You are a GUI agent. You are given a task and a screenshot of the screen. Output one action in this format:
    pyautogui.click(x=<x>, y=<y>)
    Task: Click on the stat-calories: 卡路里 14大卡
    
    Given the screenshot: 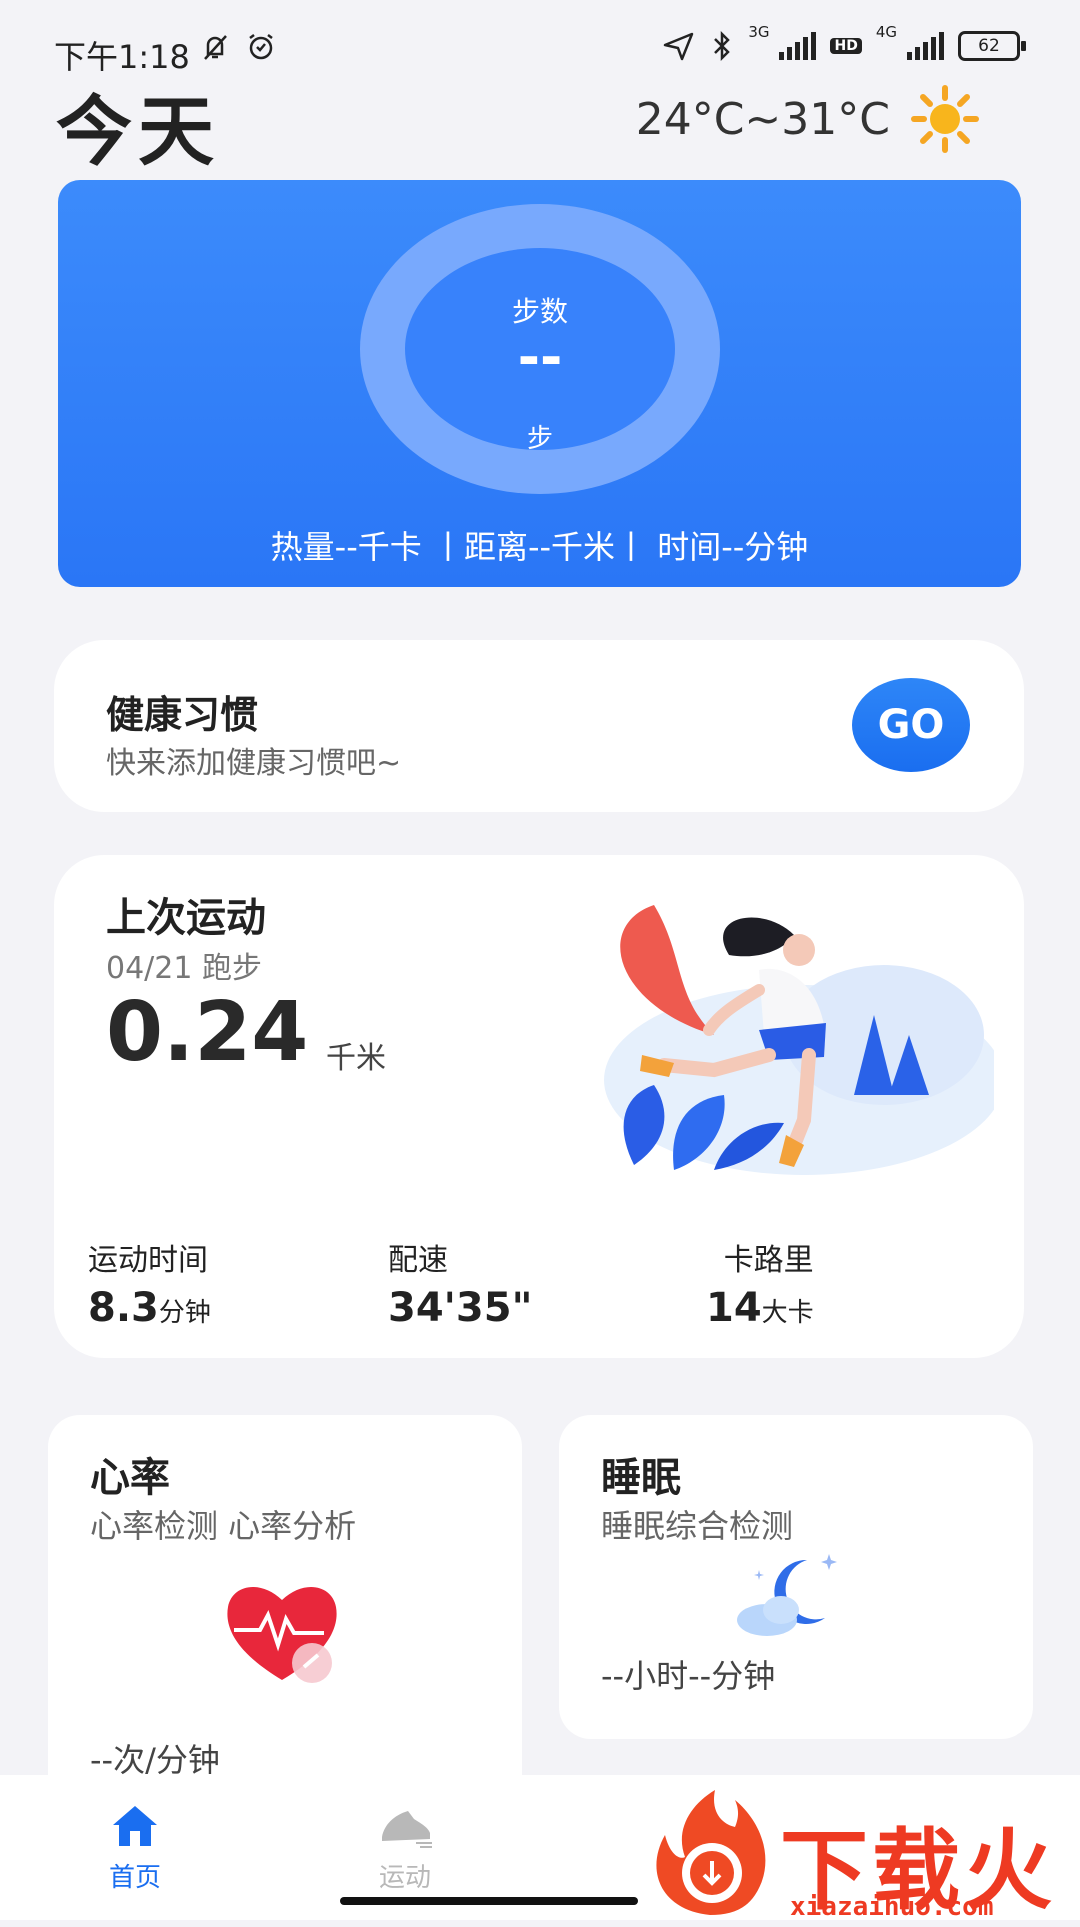 What is the action you would take?
    pyautogui.click(x=760, y=1287)
    